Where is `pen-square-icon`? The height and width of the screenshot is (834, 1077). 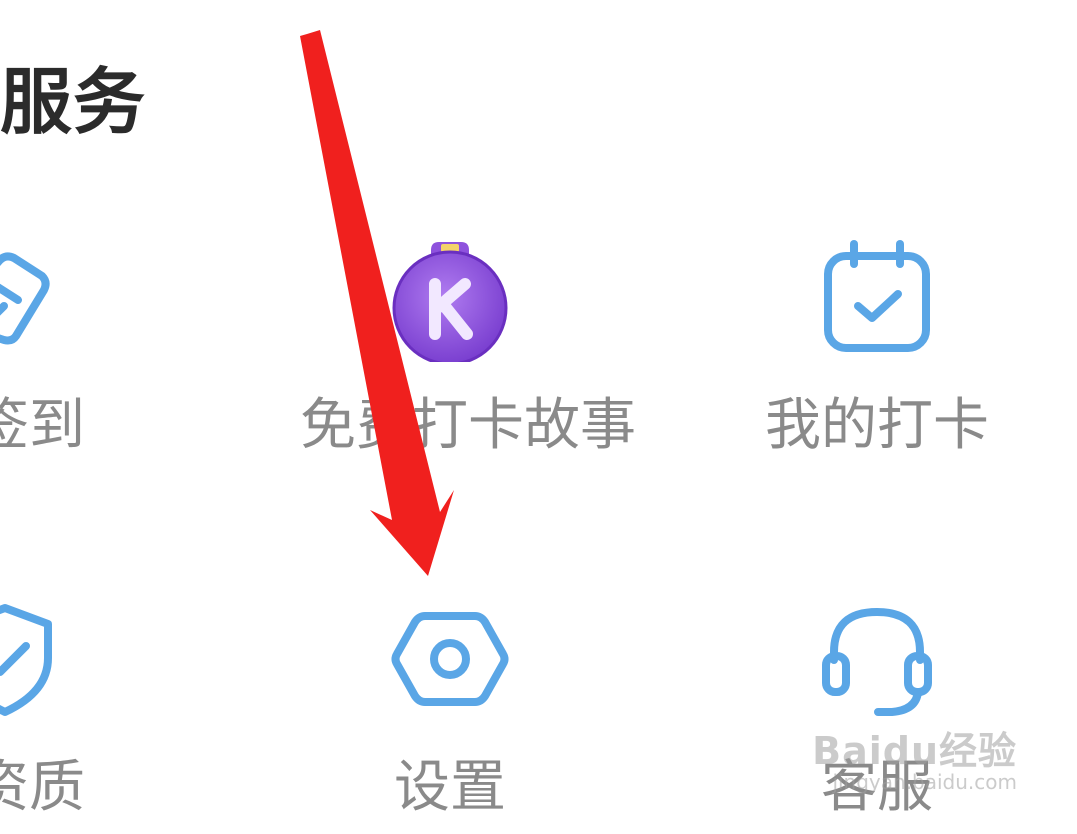
pen-square-icon is located at coordinates (35, 297).